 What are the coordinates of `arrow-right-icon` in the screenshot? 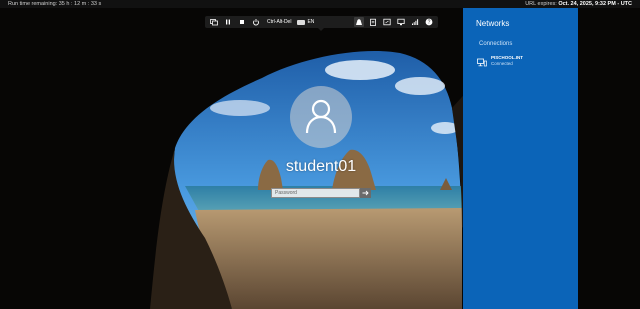 It's located at (365, 193).